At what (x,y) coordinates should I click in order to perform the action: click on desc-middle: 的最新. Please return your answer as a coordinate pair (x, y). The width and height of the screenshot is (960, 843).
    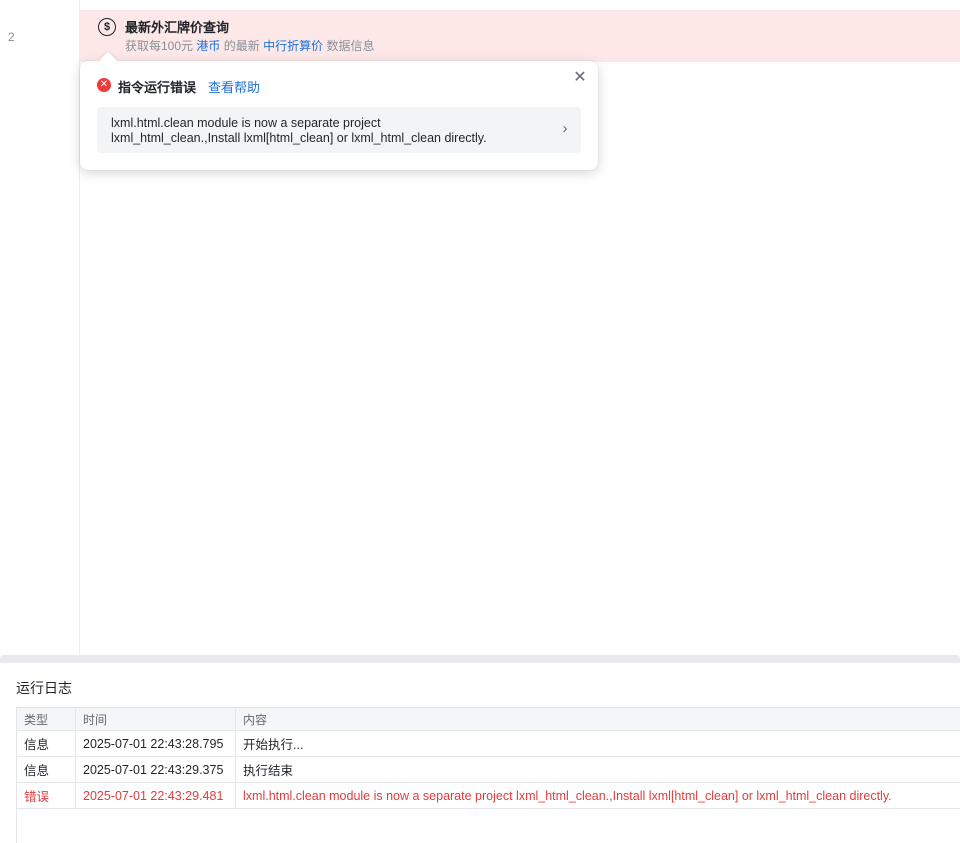
    Looking at the image, I should click on (241, 46).